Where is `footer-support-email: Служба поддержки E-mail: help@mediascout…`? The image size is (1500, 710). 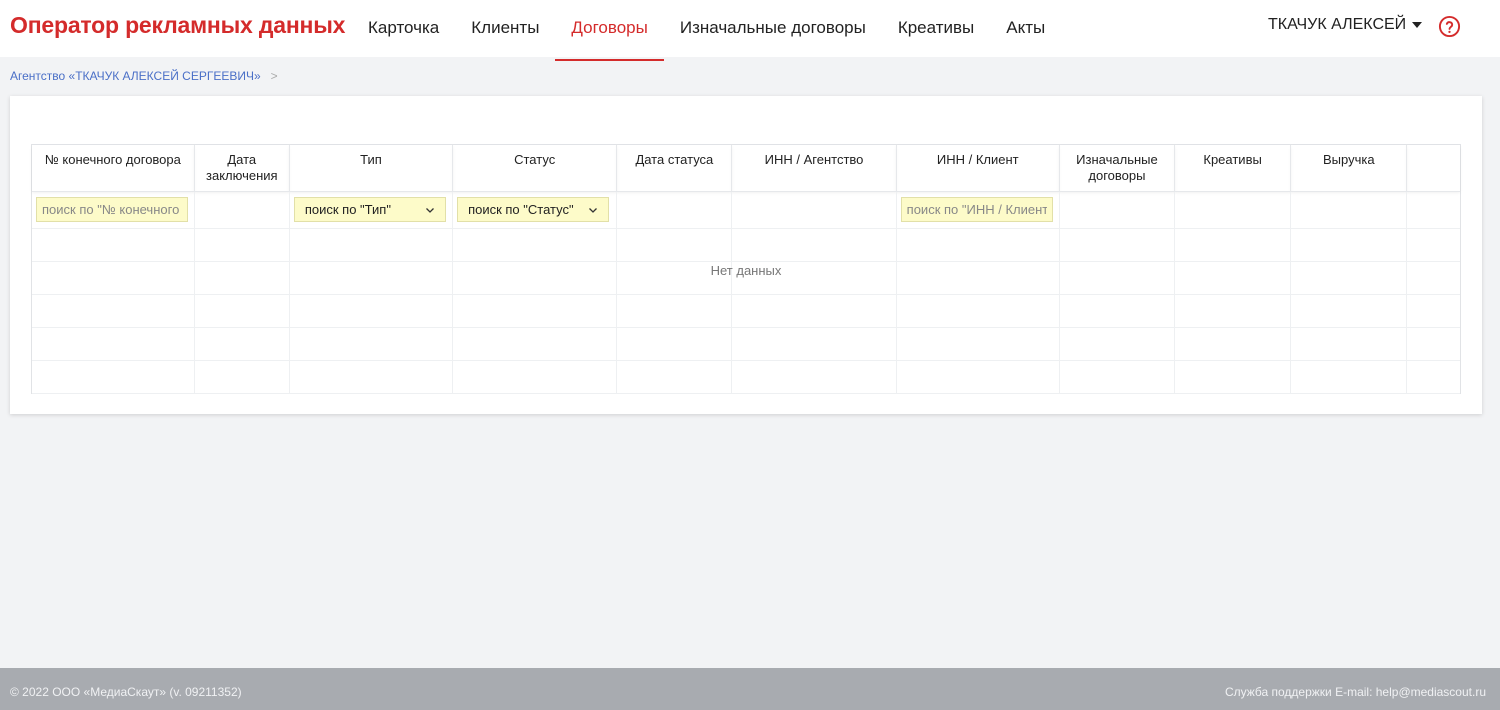 footer-support-email: Служба поддержки E-mail: help@mediascout… is located at coordinates (1355, 692).